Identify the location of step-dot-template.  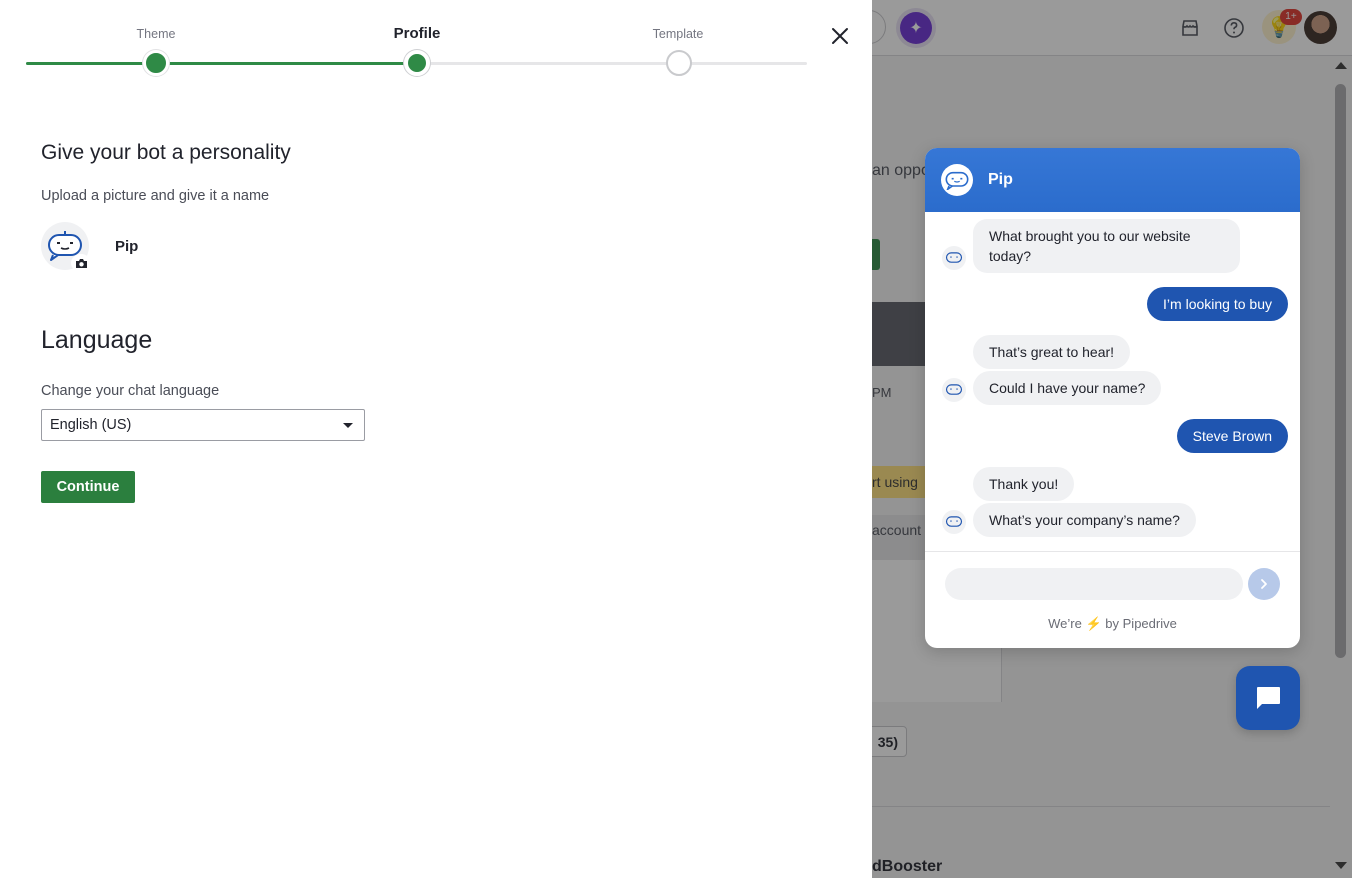
(679, 63).